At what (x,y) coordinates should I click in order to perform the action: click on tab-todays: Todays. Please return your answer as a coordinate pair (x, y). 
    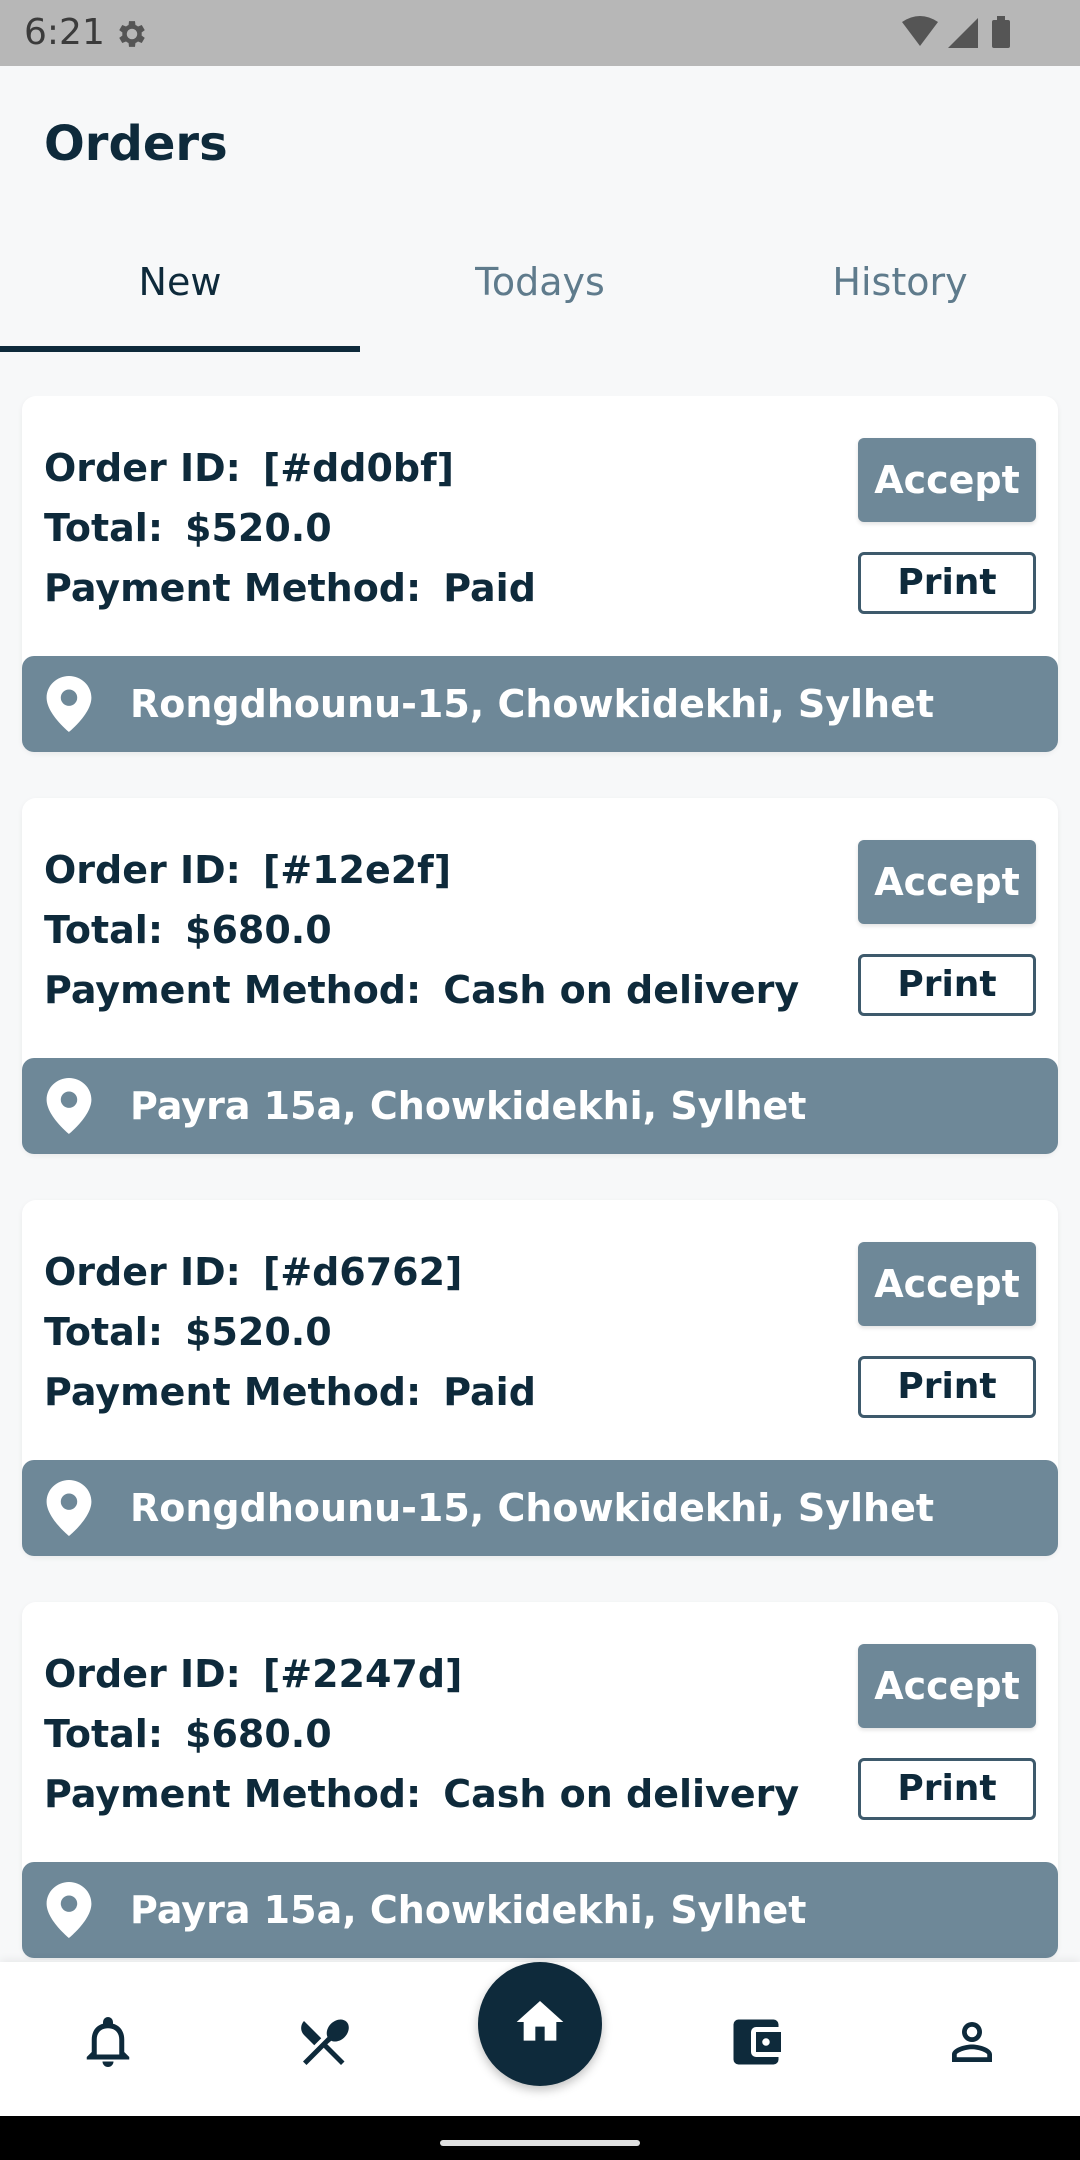
    Looking at the image, I should click on (540, 296).